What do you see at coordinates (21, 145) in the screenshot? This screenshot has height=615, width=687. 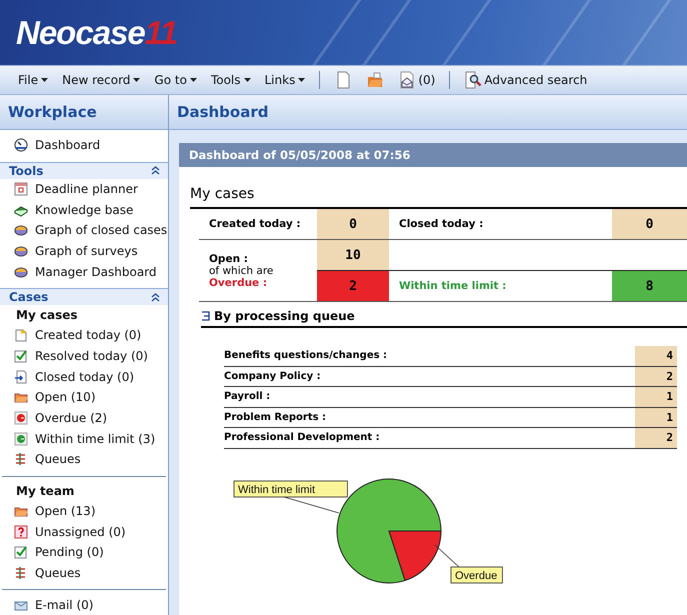 I see `gauge-icon` at bounding box center [21, 145].